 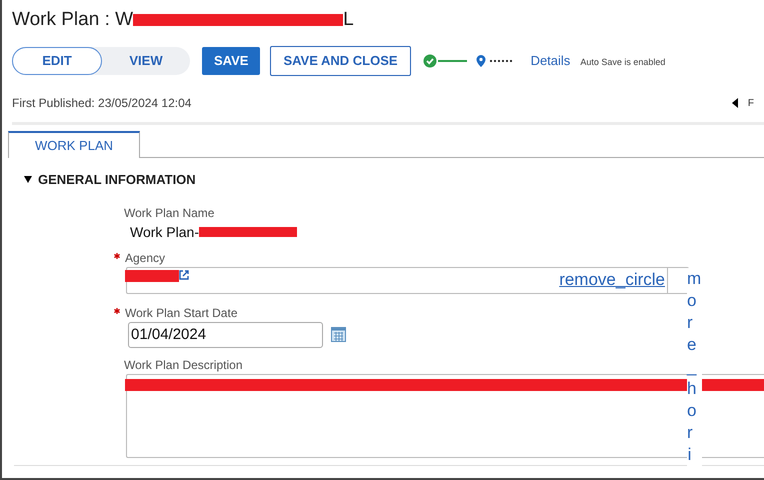 I want to click on first-published: First Published: 23/05/2024 12:04, so click(x=102, y=103).